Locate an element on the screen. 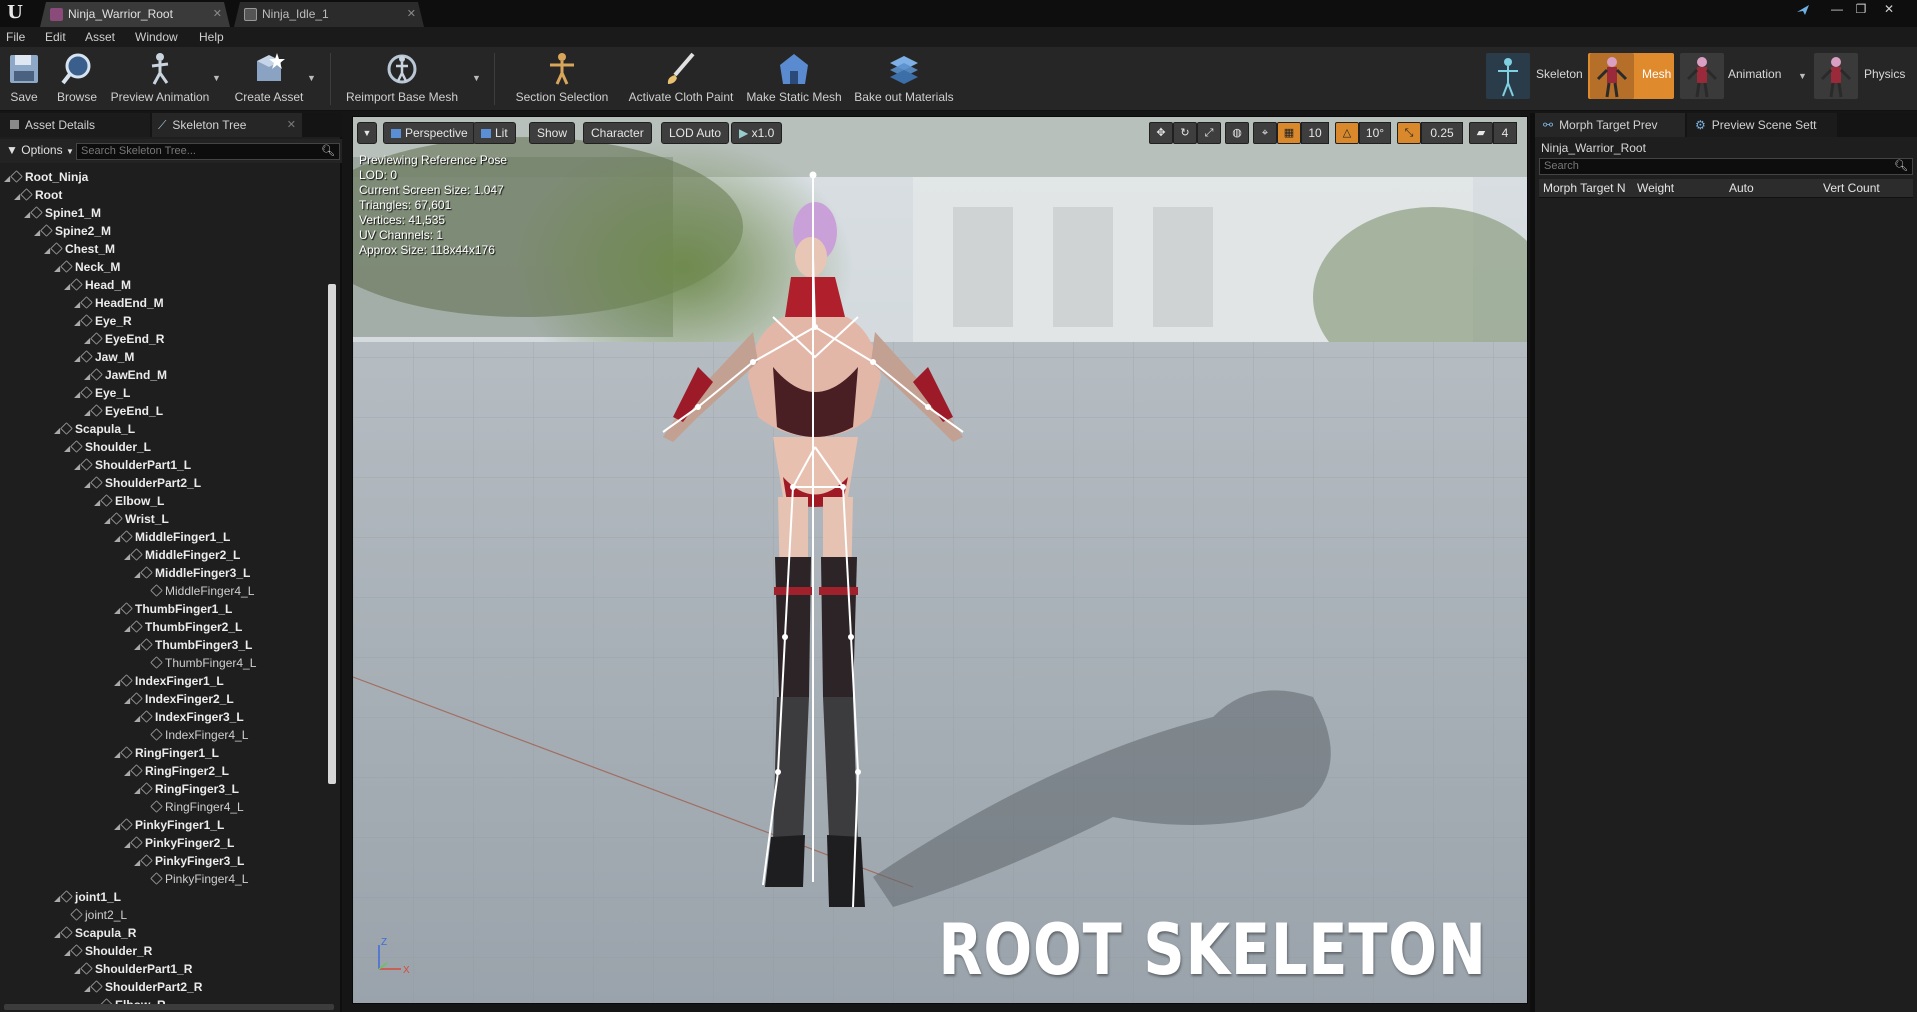 This screenshot has width=1917, height=1012. animation-mode-dropdown-icon: ▼ is located at coordinates (1802, 76).